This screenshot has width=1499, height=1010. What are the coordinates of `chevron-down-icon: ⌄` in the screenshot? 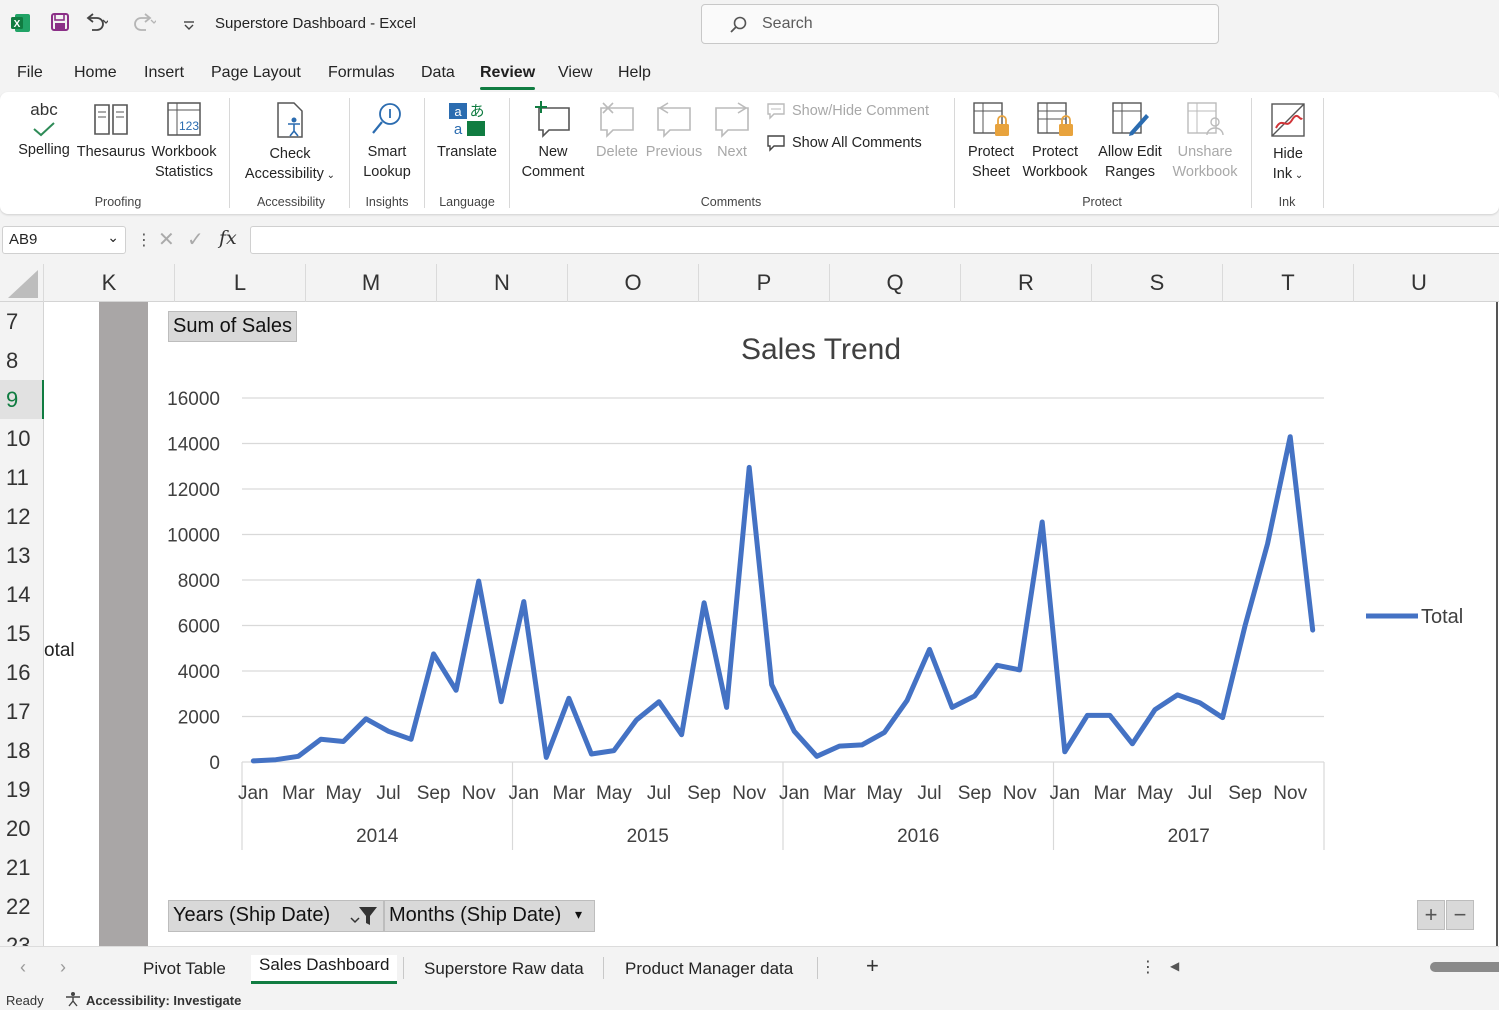 It's located at (113, 237).